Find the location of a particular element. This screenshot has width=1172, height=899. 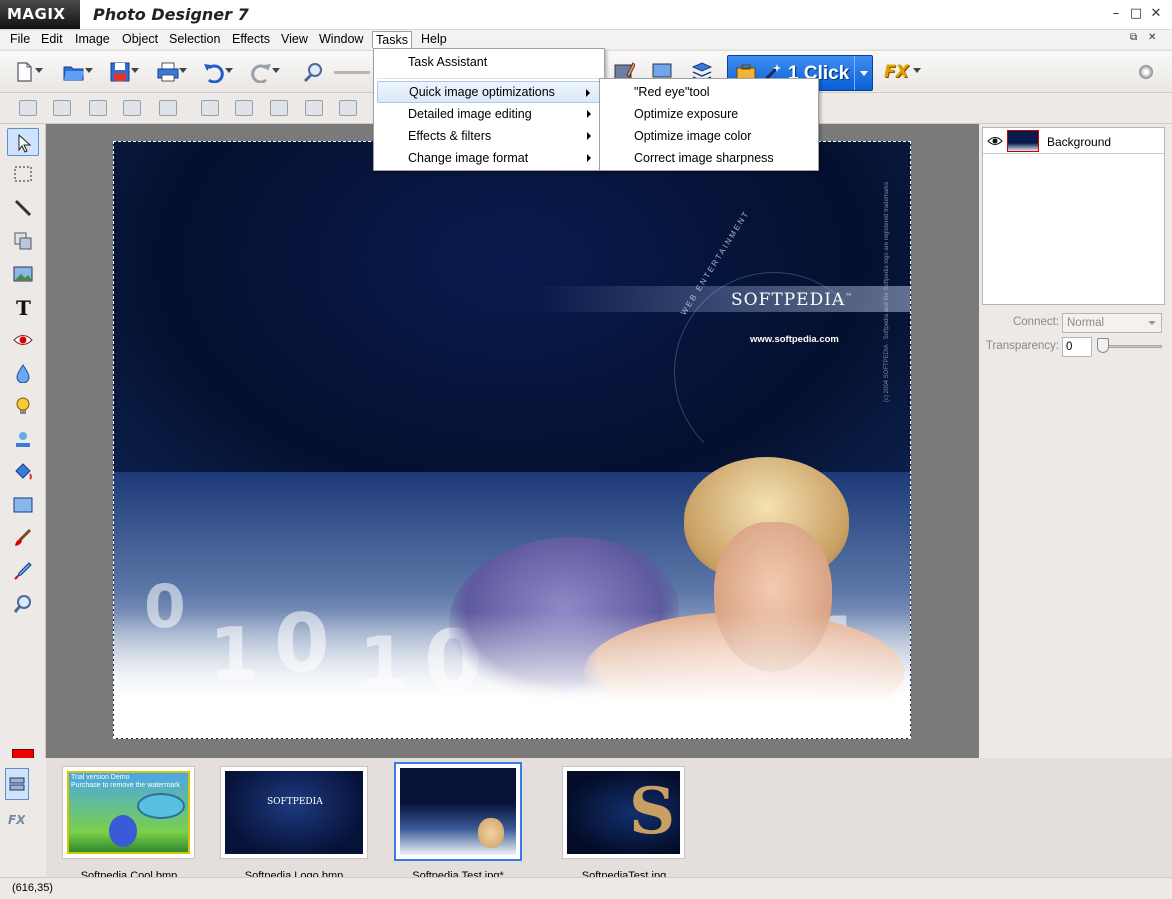

copy-object-icon is located at coordinates (23, 241).